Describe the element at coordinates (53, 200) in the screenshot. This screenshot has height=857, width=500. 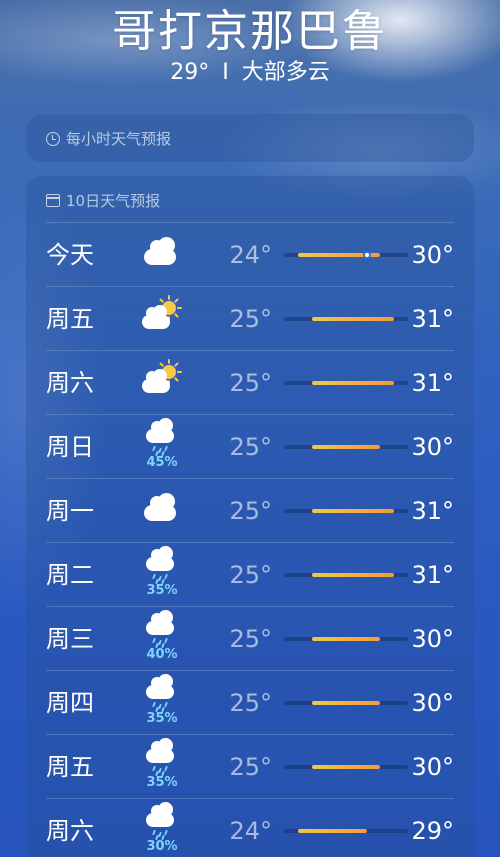
I see `calendar-icon` at that location.